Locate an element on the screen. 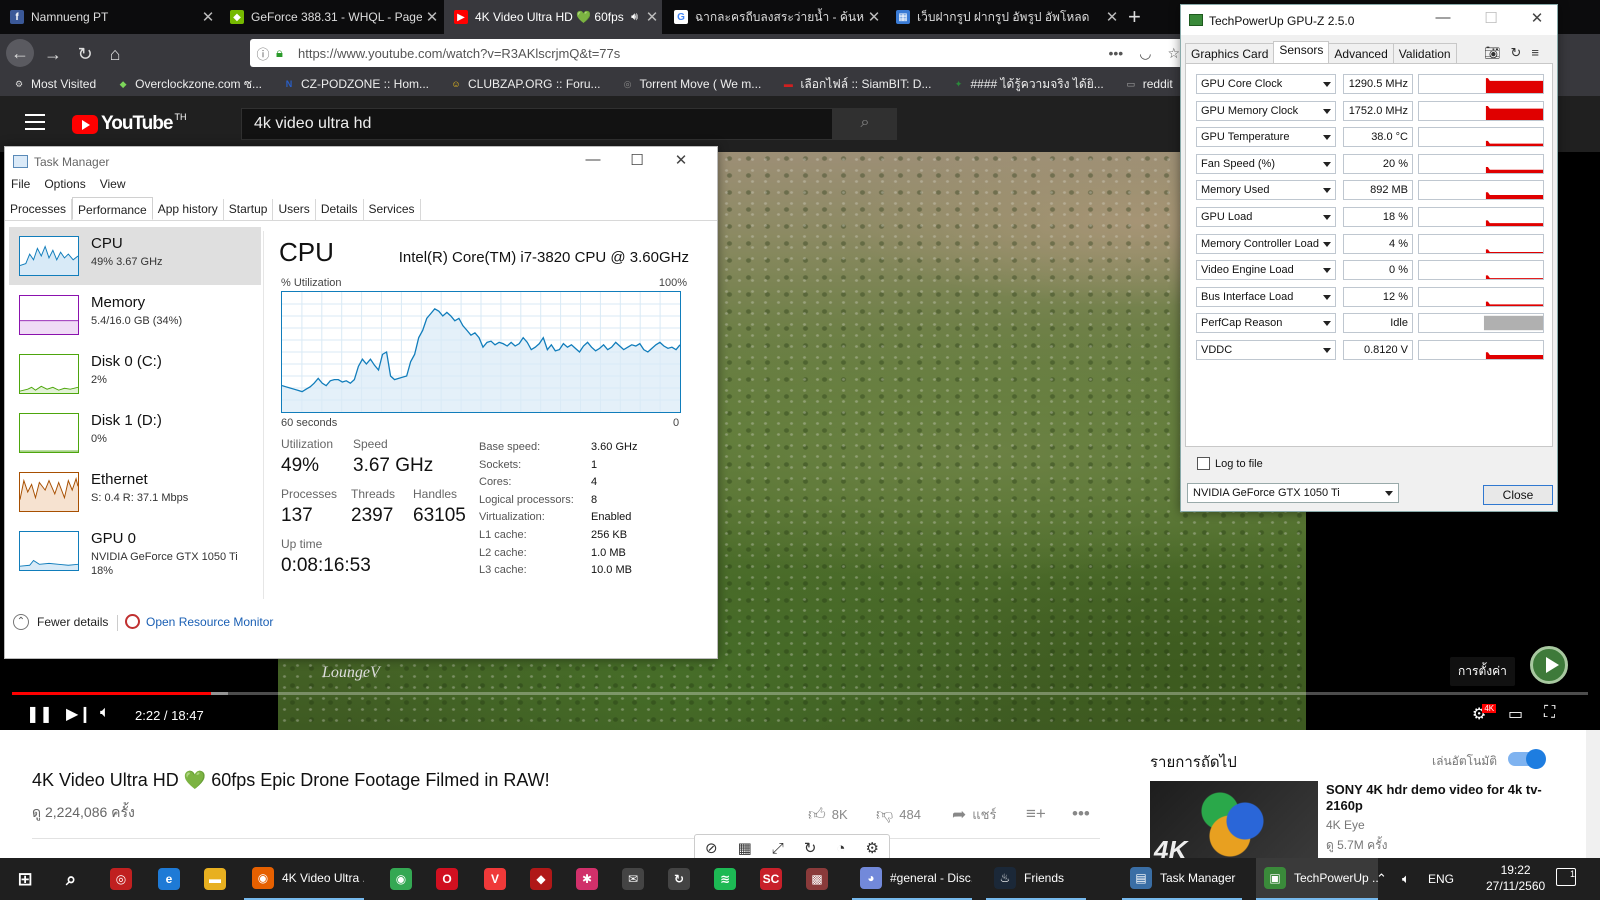 The image size is (1600, 900). perf-item-disk-0-c: Disk 0 (C:) 2% is located at coordinates (135, 374).